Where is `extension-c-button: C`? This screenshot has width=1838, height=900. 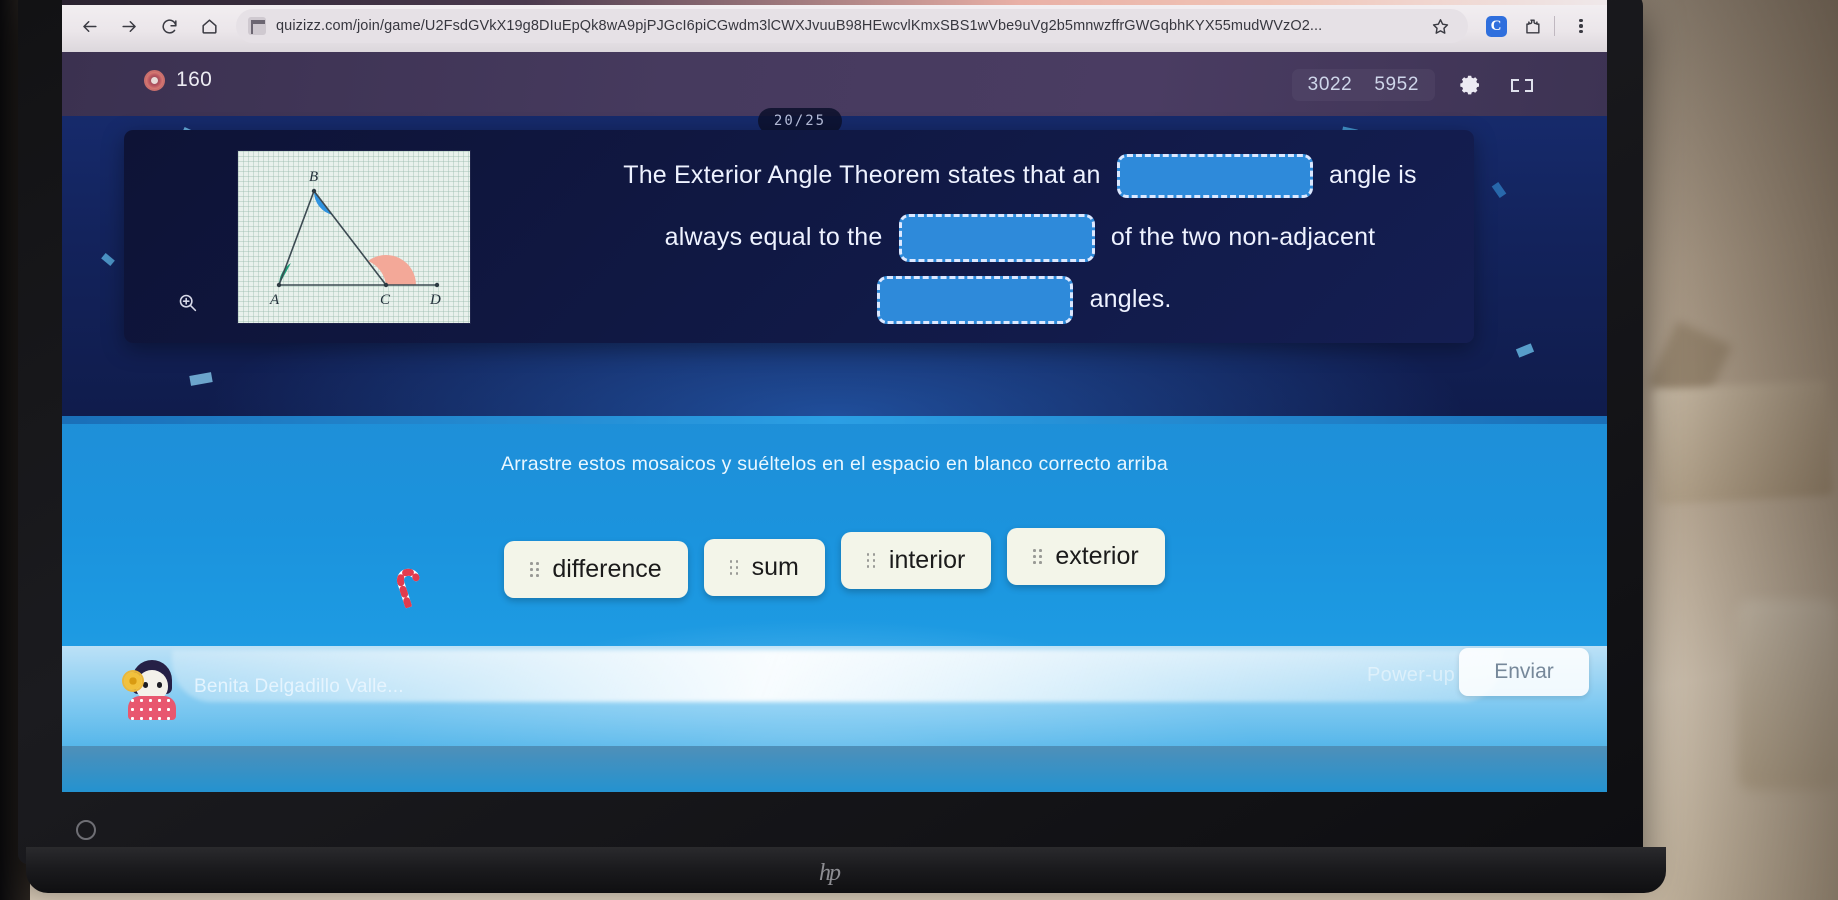
extension-c-button: C is located at coordinates (1496, 26).